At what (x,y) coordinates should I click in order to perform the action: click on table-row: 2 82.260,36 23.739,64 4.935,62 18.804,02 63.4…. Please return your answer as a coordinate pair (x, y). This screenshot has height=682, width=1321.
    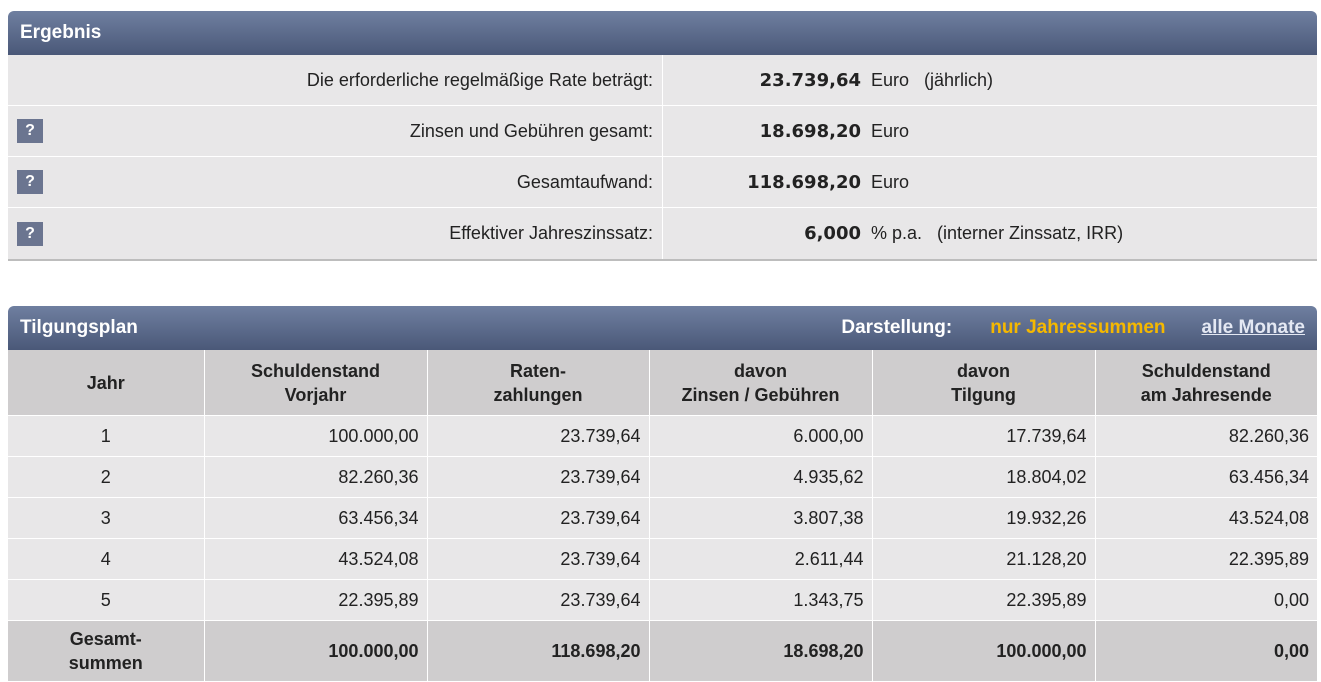
    Looking at the image, I should click on (662, 477).